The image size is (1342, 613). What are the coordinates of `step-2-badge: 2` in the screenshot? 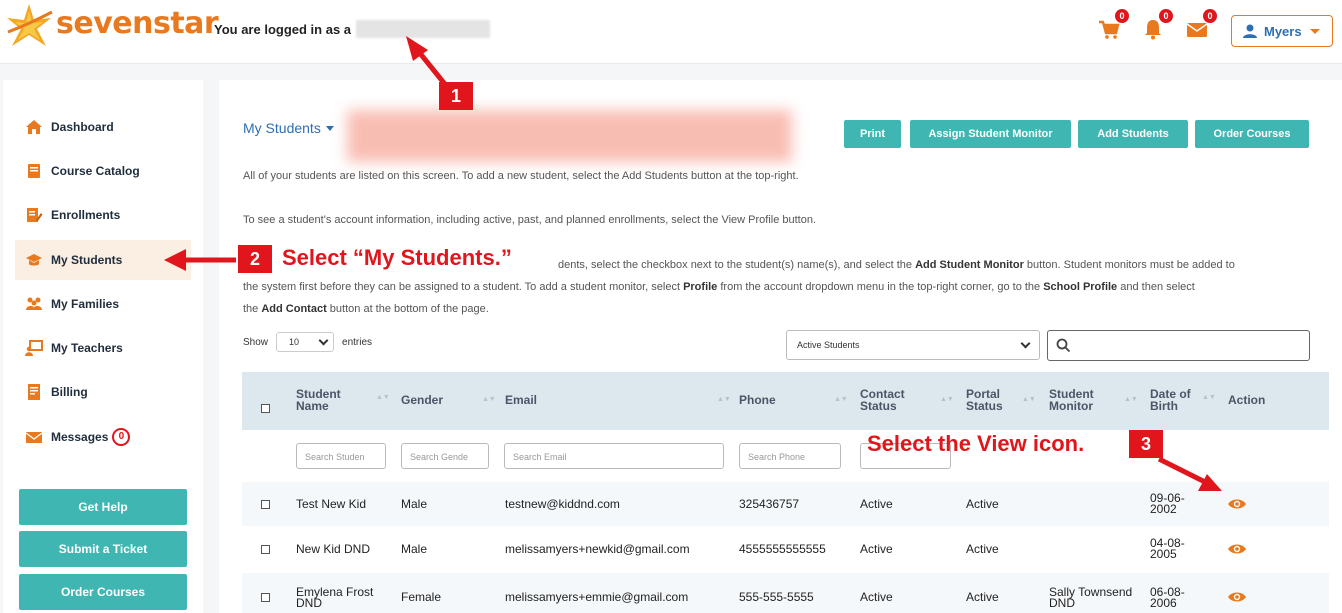 It's located at (255, 259).